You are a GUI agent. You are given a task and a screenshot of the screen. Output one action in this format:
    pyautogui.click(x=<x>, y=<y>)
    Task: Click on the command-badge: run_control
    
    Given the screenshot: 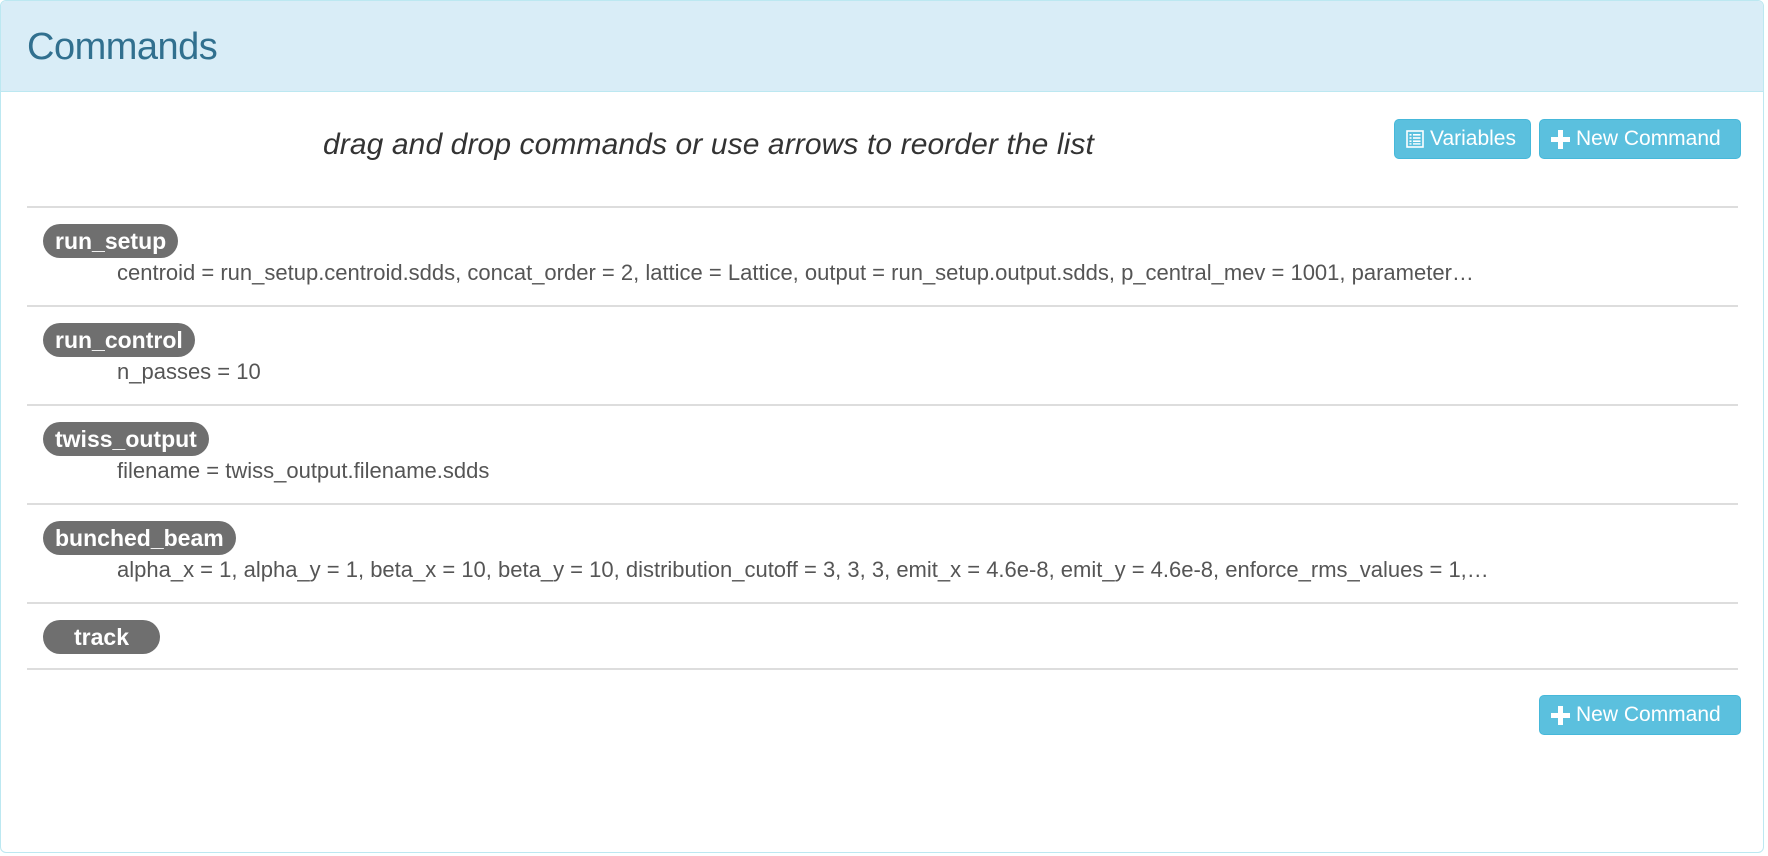 What is the action you would take?
    pyautogui.click(x=119, y=340)
    